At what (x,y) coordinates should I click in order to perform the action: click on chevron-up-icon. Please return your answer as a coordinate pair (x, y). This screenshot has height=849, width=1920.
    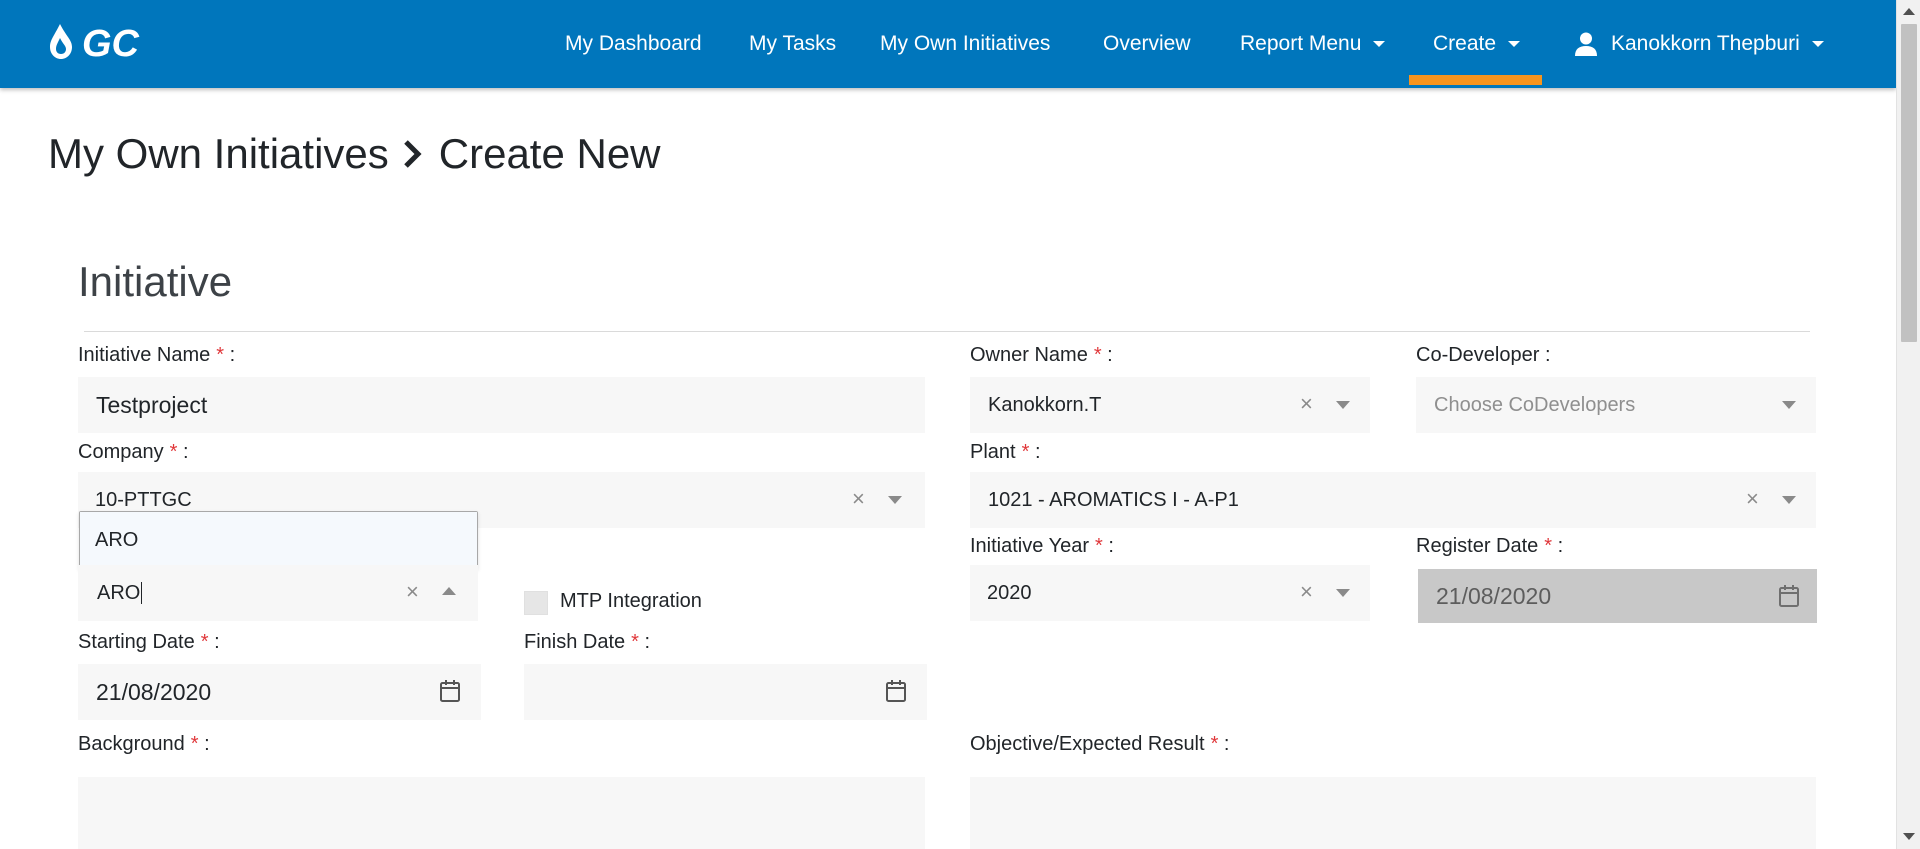
    Looking at the image, I should click on (449, 591).